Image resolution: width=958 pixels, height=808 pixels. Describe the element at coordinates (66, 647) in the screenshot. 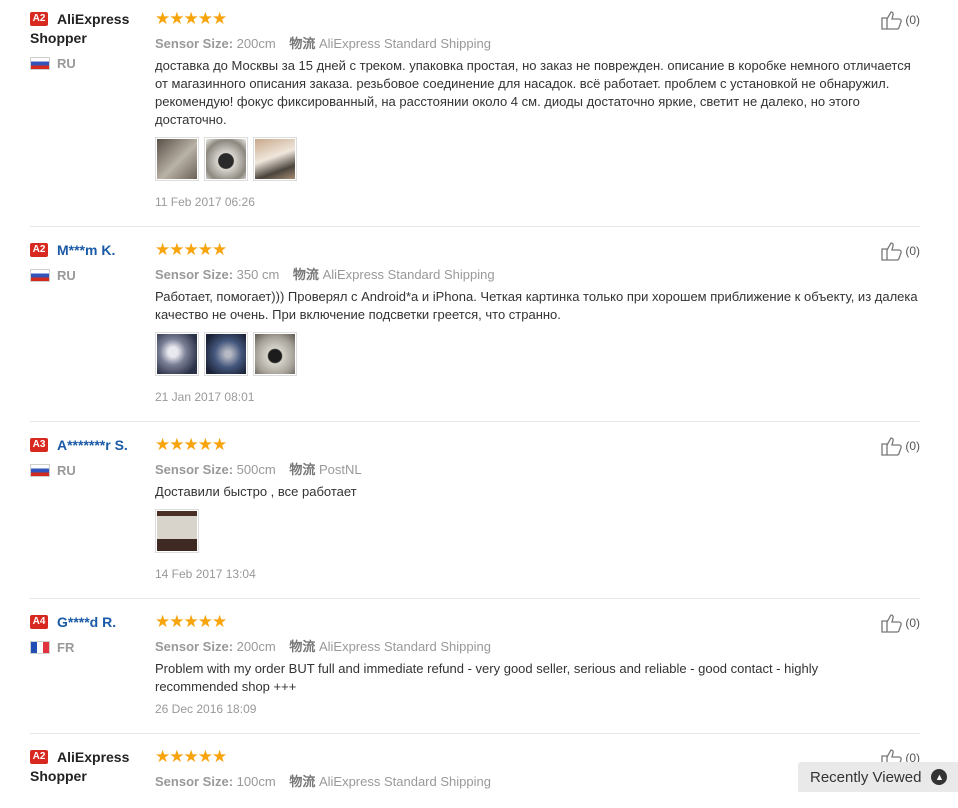

I see `country-code: FR` at that location.